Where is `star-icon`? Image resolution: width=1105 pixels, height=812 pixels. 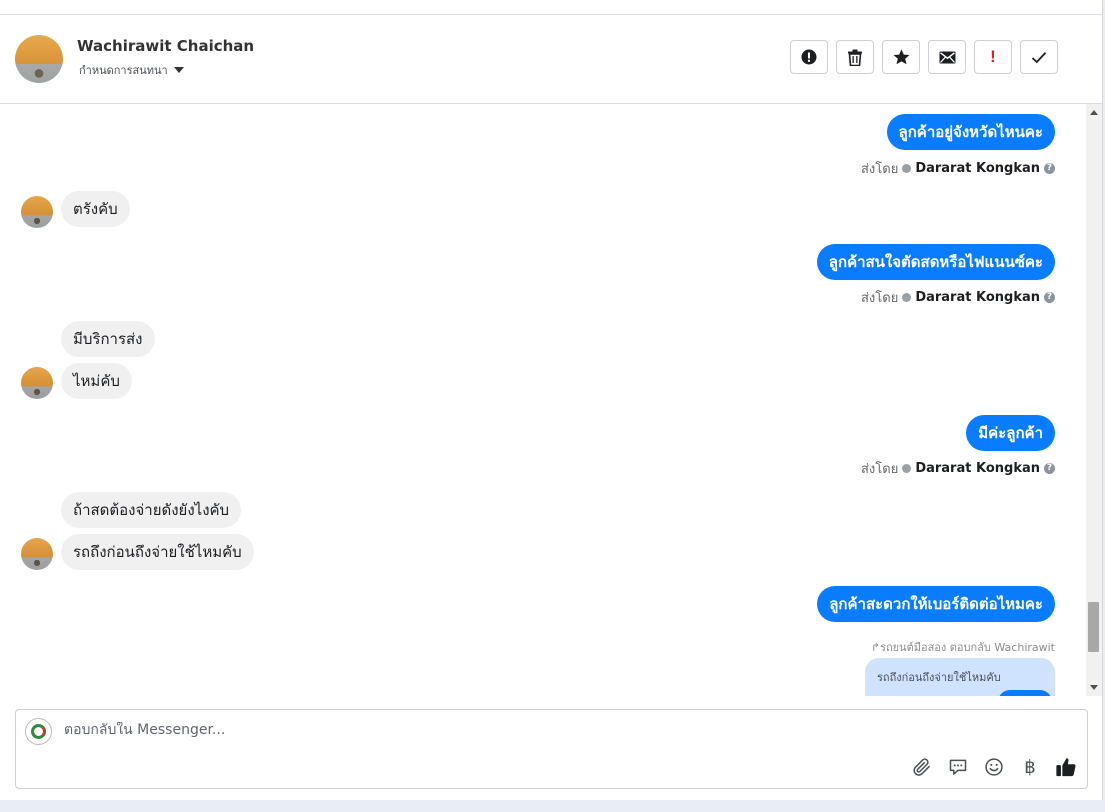 star-icon is located at coordinates (901, 57).